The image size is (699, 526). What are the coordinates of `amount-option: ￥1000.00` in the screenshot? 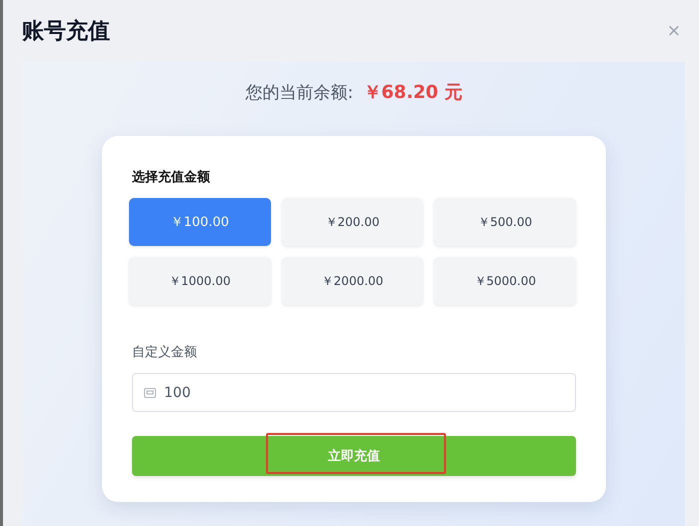 It's located at (200, 281).